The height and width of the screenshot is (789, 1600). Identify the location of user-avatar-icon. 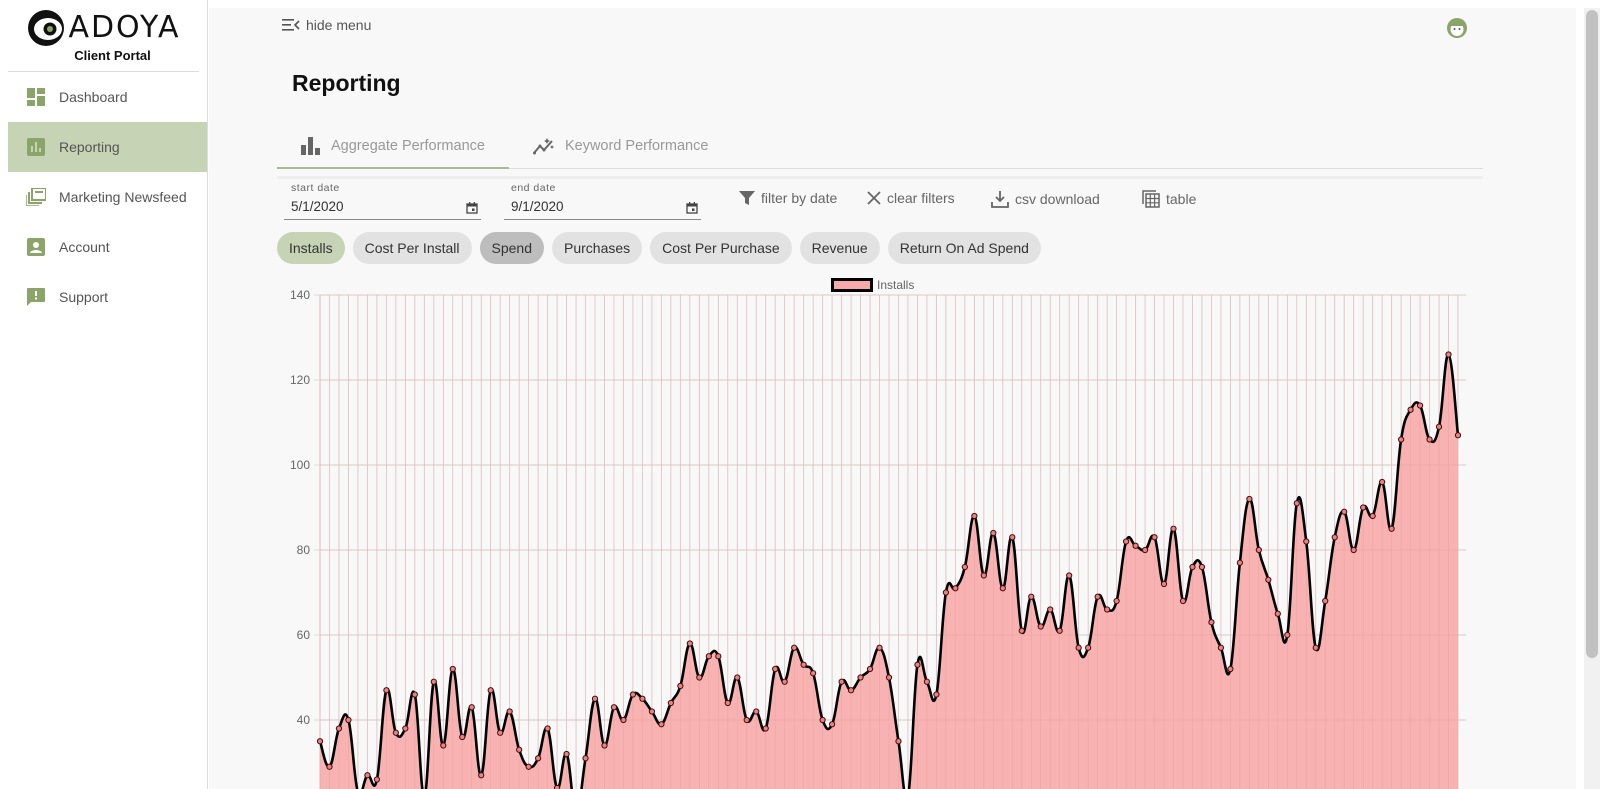
(1457, 28).